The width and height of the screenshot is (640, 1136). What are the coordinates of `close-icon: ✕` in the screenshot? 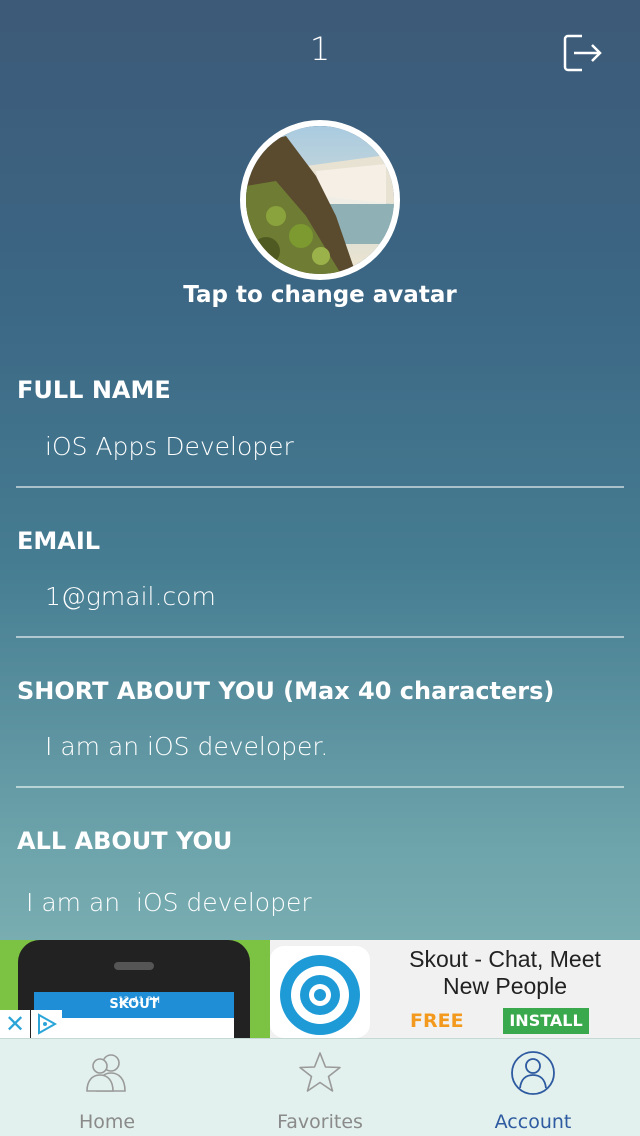 It's located at (15, 1024).